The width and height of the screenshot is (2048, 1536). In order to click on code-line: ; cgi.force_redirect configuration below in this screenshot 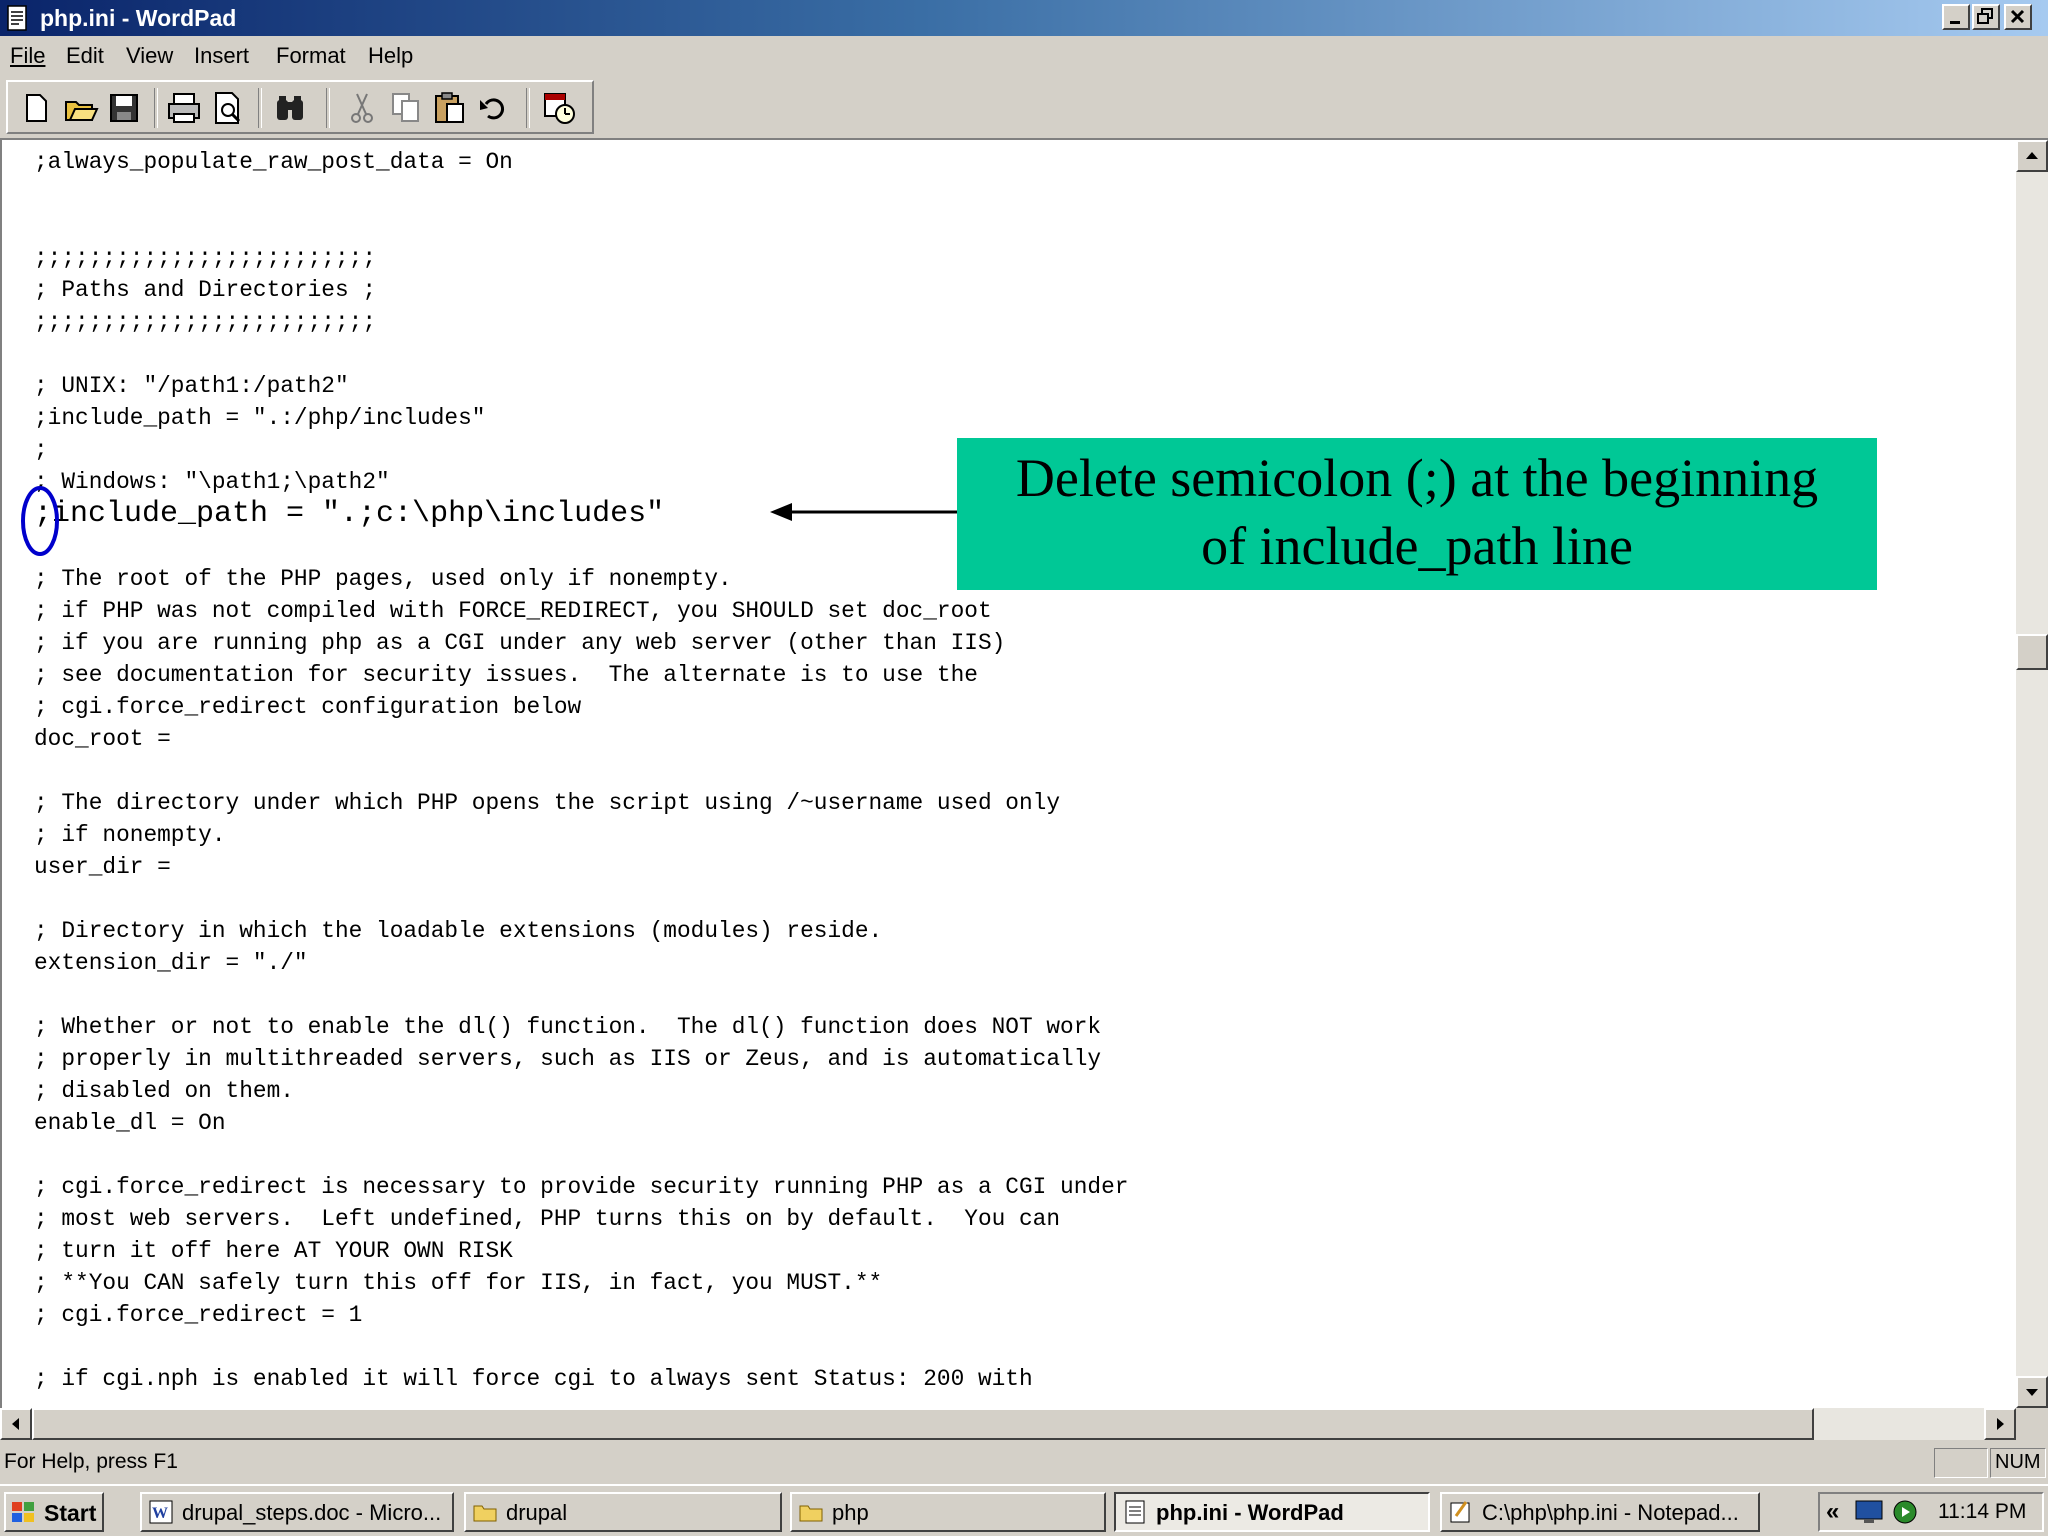, I will do `click(308, 707)`.